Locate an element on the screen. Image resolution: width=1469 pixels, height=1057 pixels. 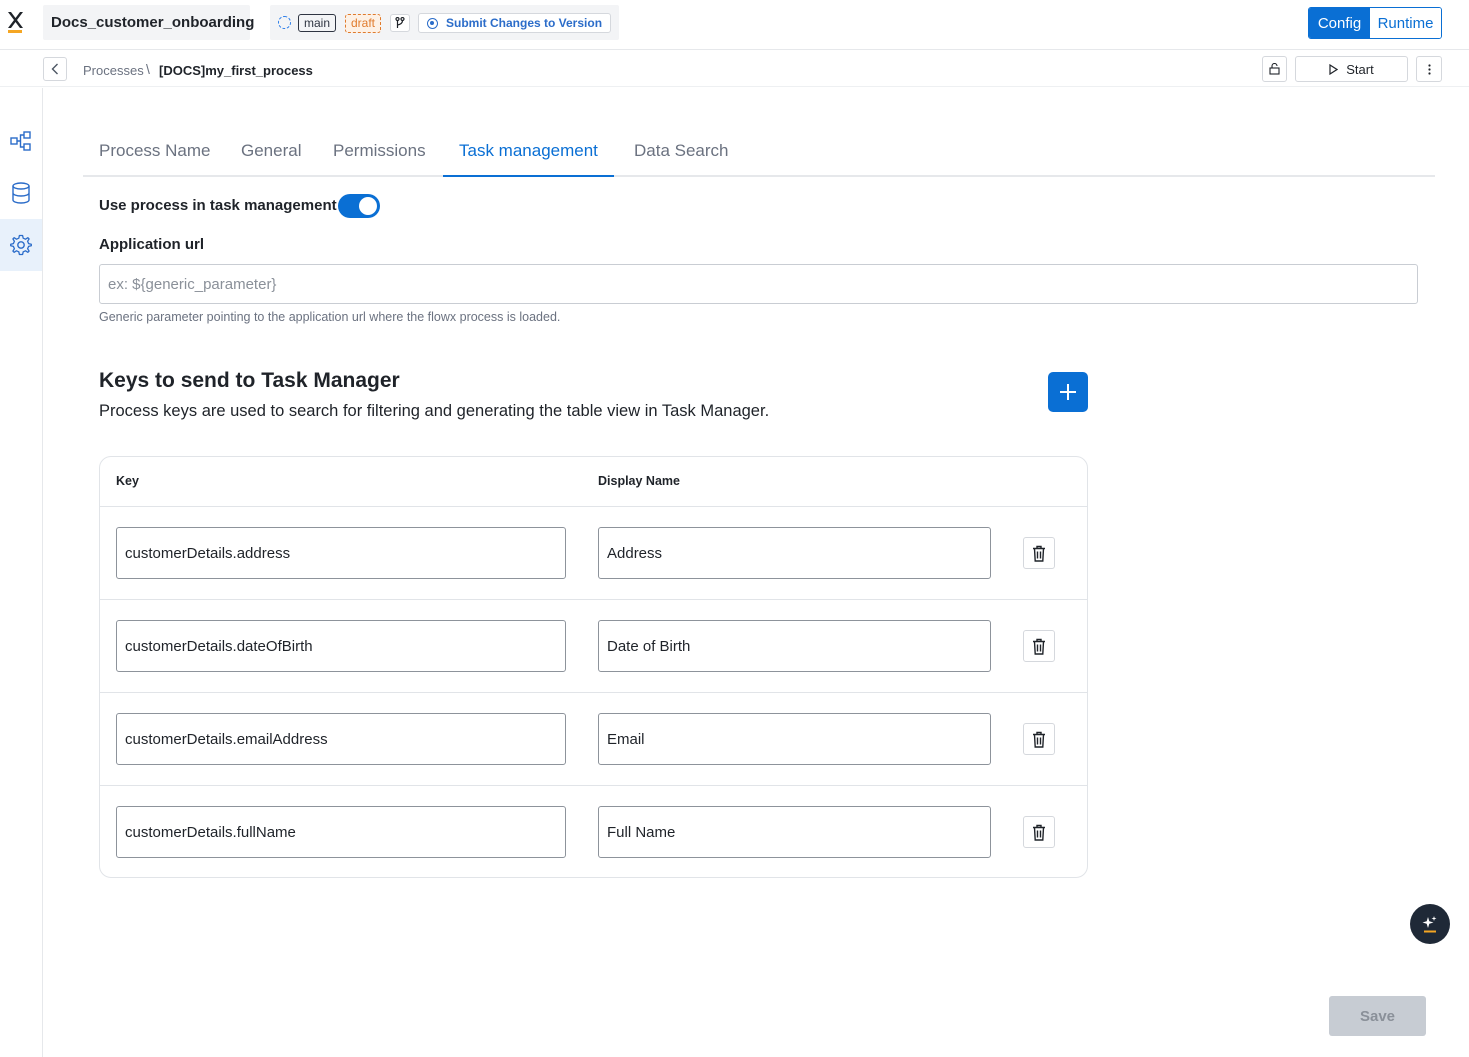
unlock-icon is located at coordinates (1274, 69).